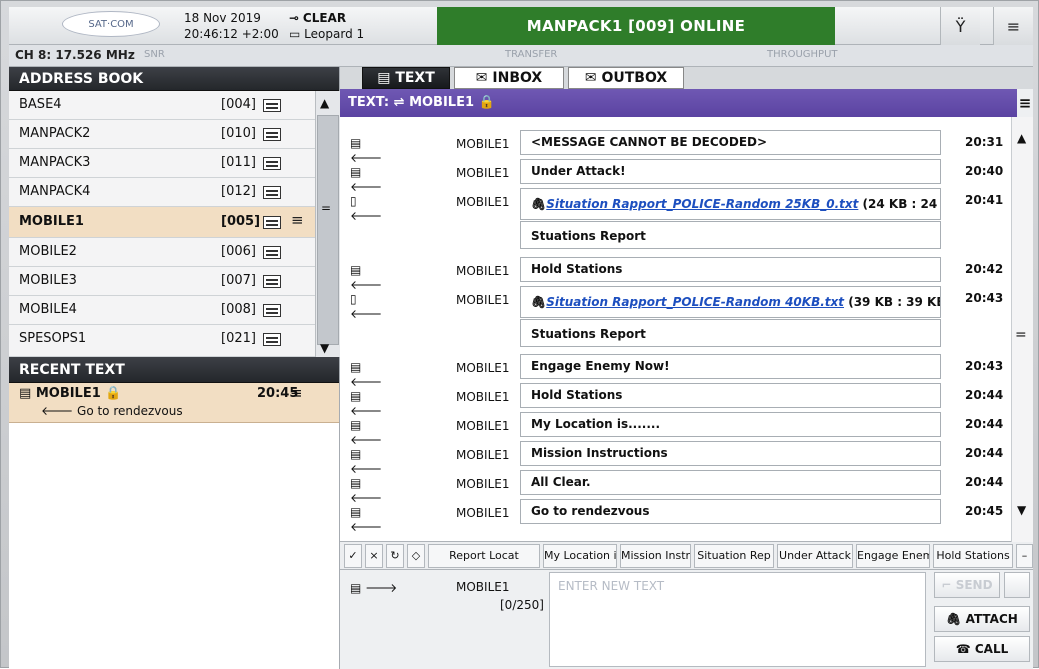 The width and height of the screenshot is (1039, 669). What do you see at coordinates (334, 34) in the screenshot?
I see `callsign-text: Leopard 1` at bounding box center [334, 34].